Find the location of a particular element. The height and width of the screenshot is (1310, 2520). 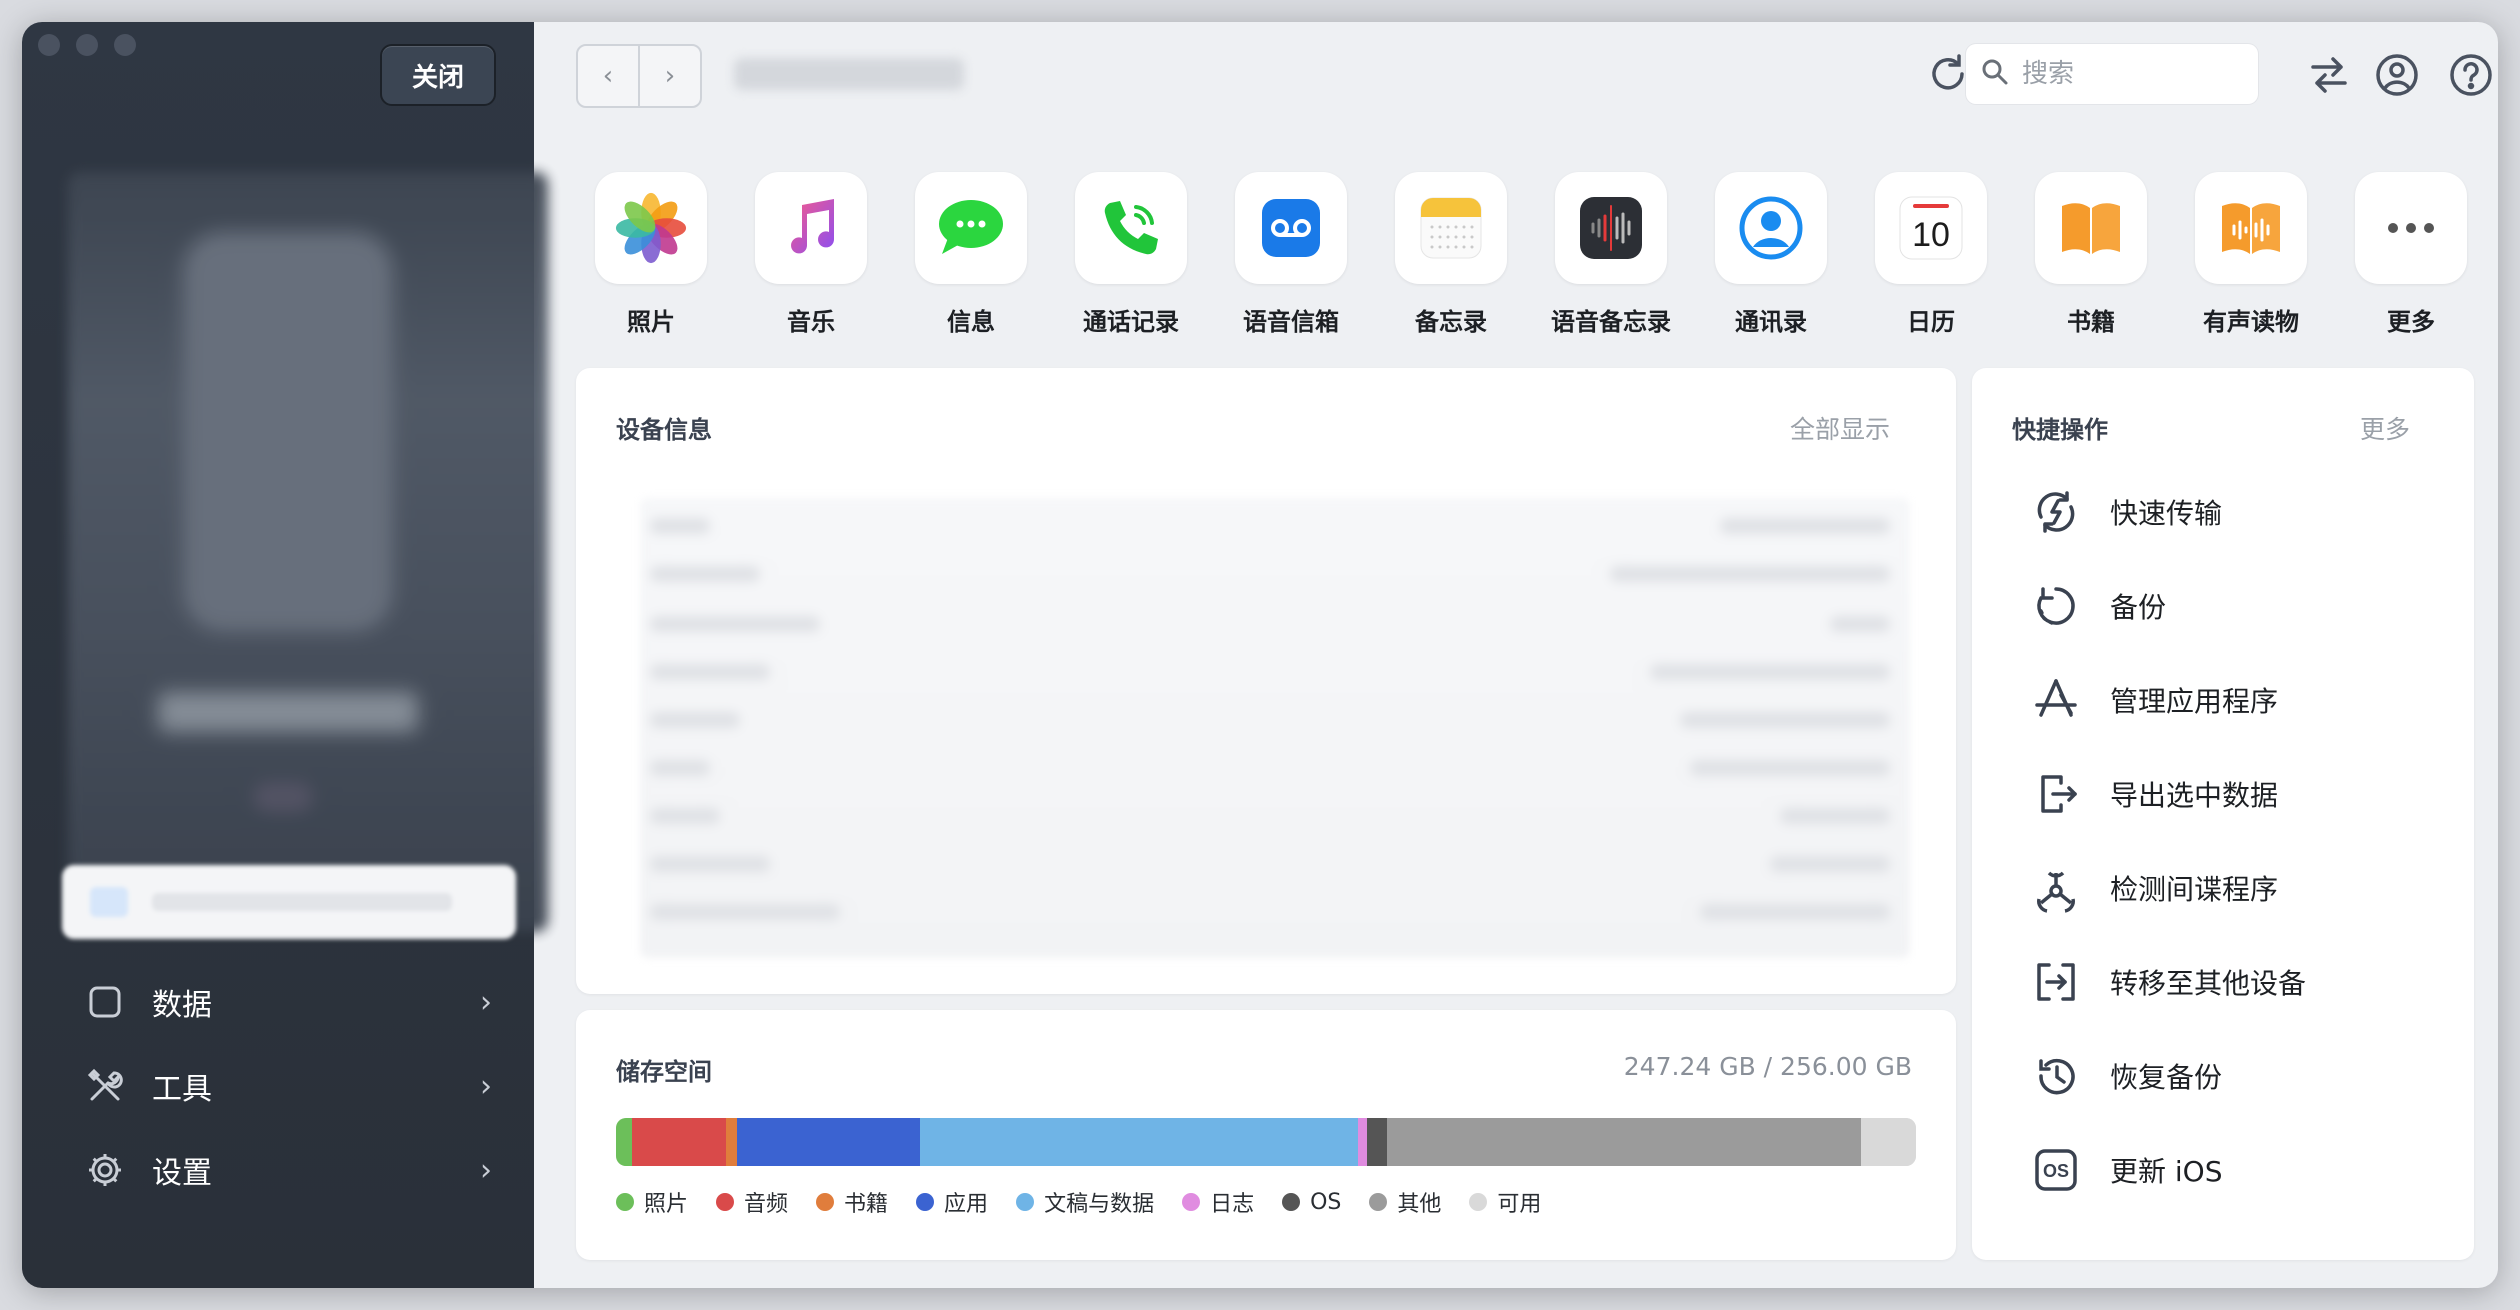

app-label: 信息 is located at coordinates (971, 322).